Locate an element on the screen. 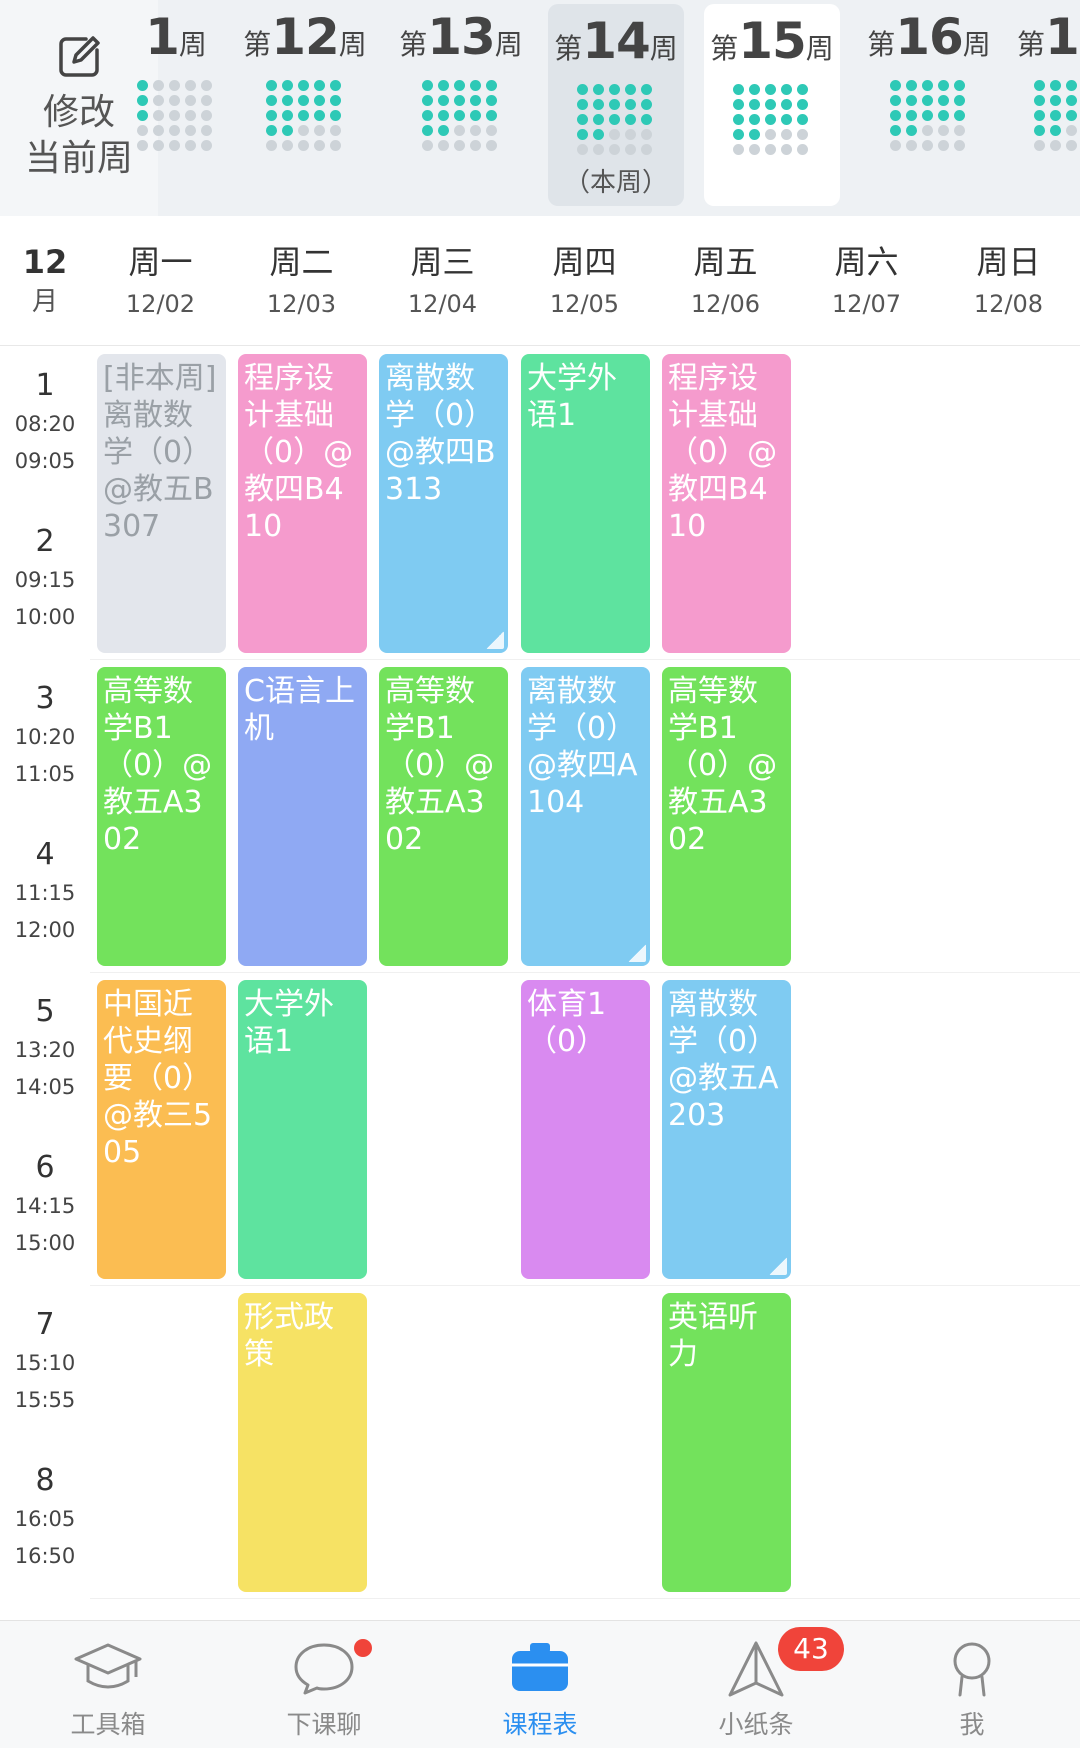 The image size is (1080, 1748). course-card: 英语听力 is located at coordinates (726, 1442).